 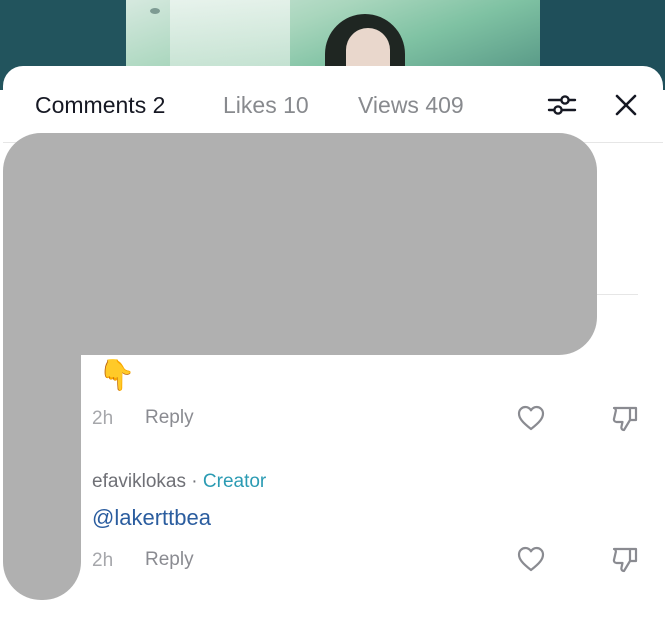 I want to click on creator-badge: Creator, so click(x=234, y=481).